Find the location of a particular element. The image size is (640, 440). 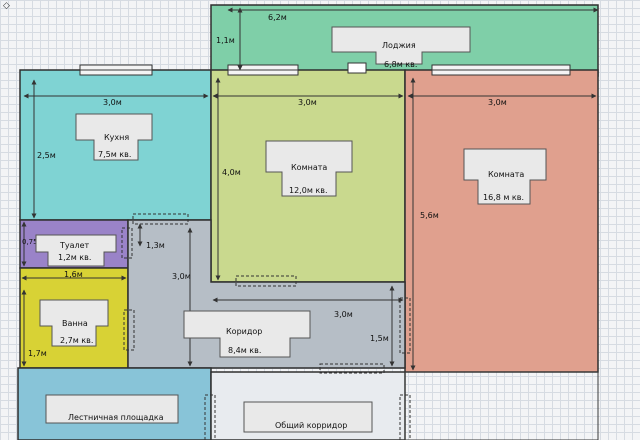

room2-depth: 5,6м is located at coordinates (429, 215).